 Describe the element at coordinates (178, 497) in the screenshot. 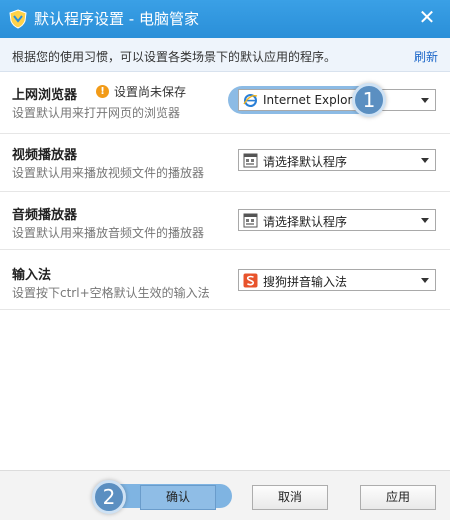

I see `confirm-button: 确认` at that location.